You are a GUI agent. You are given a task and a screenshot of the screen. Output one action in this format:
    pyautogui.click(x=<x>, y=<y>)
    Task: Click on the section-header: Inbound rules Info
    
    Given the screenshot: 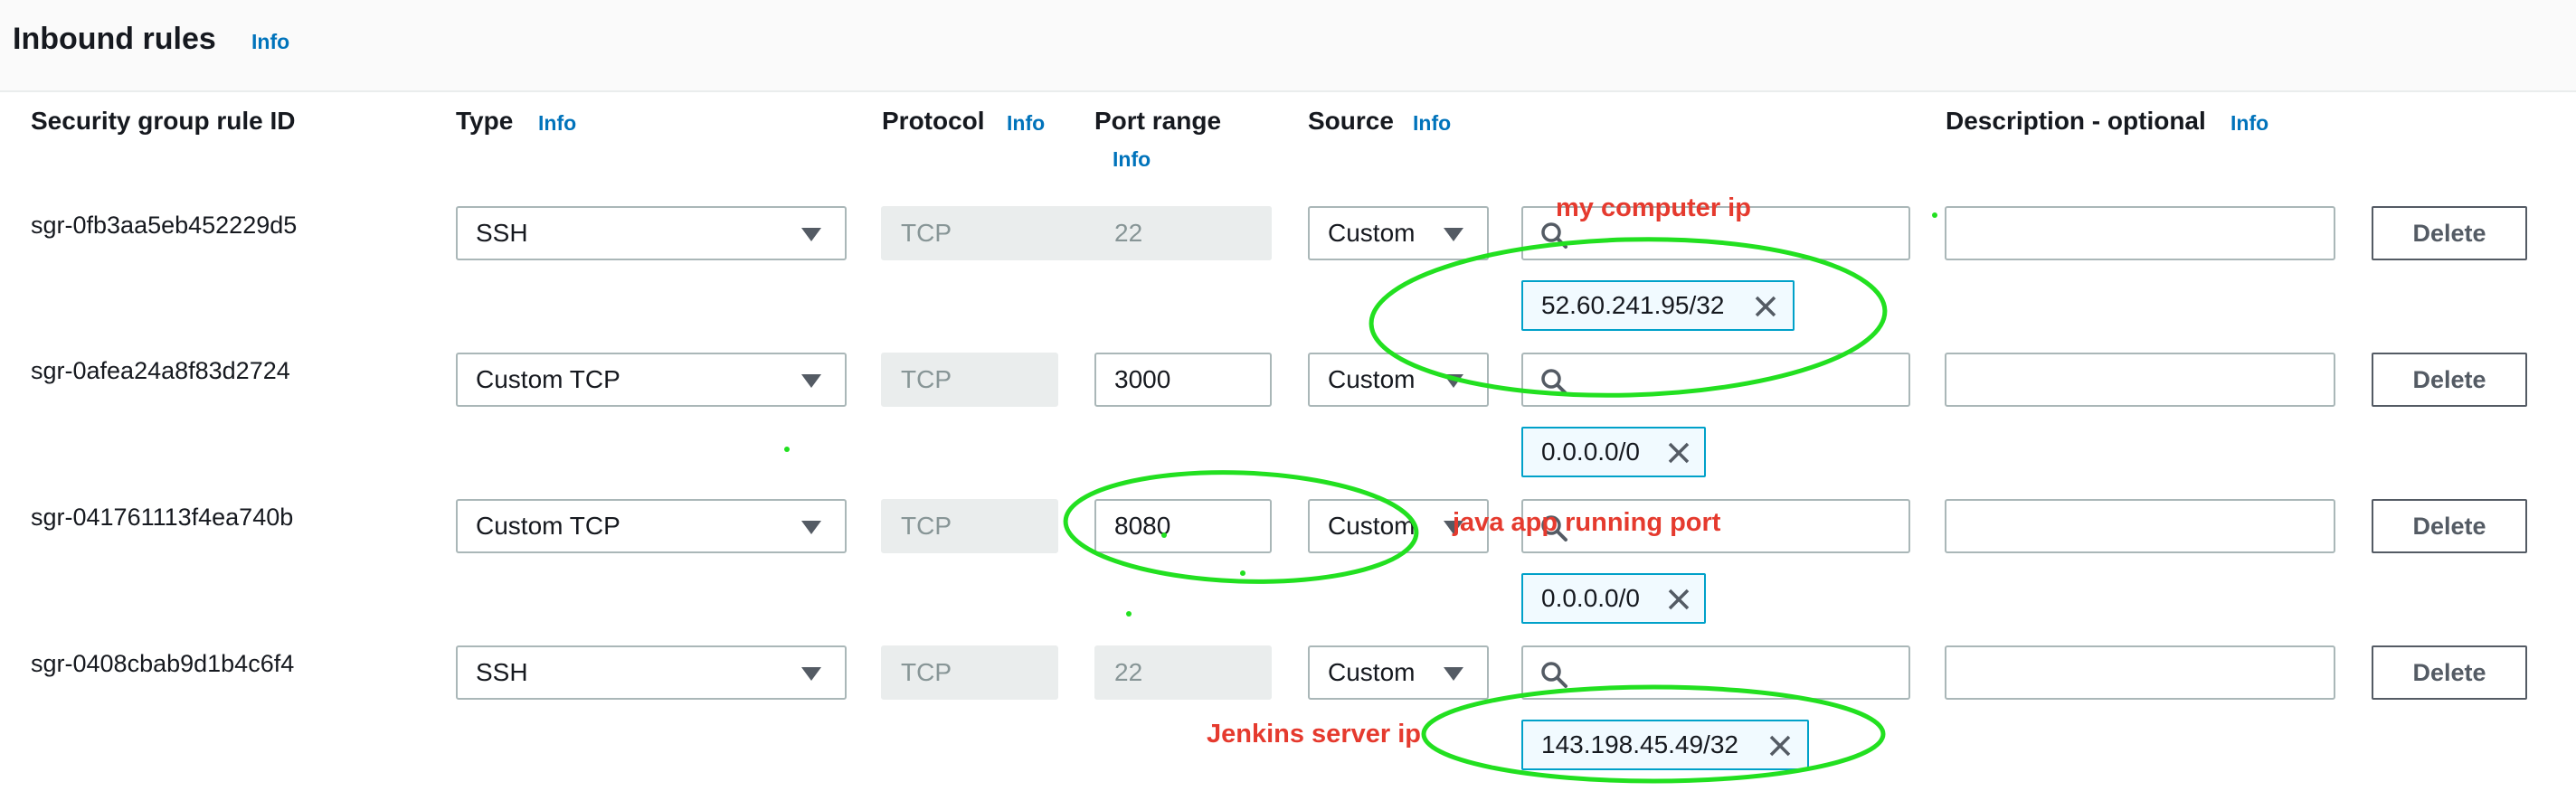 What is the action you would take?
    pyautogui.click(x=1288, y=46)
    